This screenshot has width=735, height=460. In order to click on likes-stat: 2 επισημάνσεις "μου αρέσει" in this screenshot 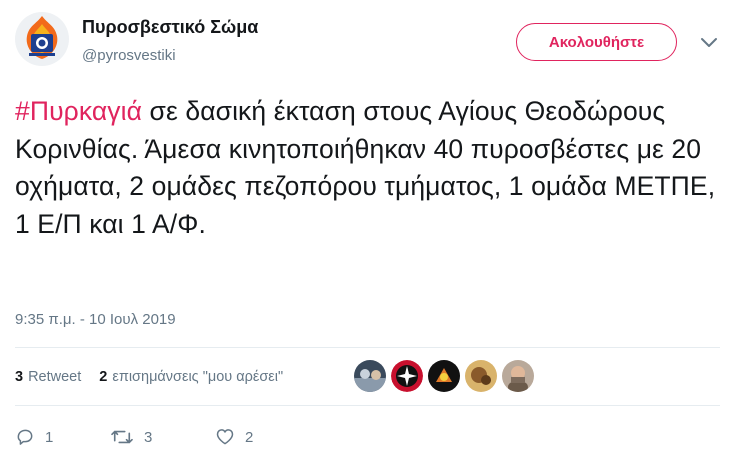, I will do `click(191, 377)`.